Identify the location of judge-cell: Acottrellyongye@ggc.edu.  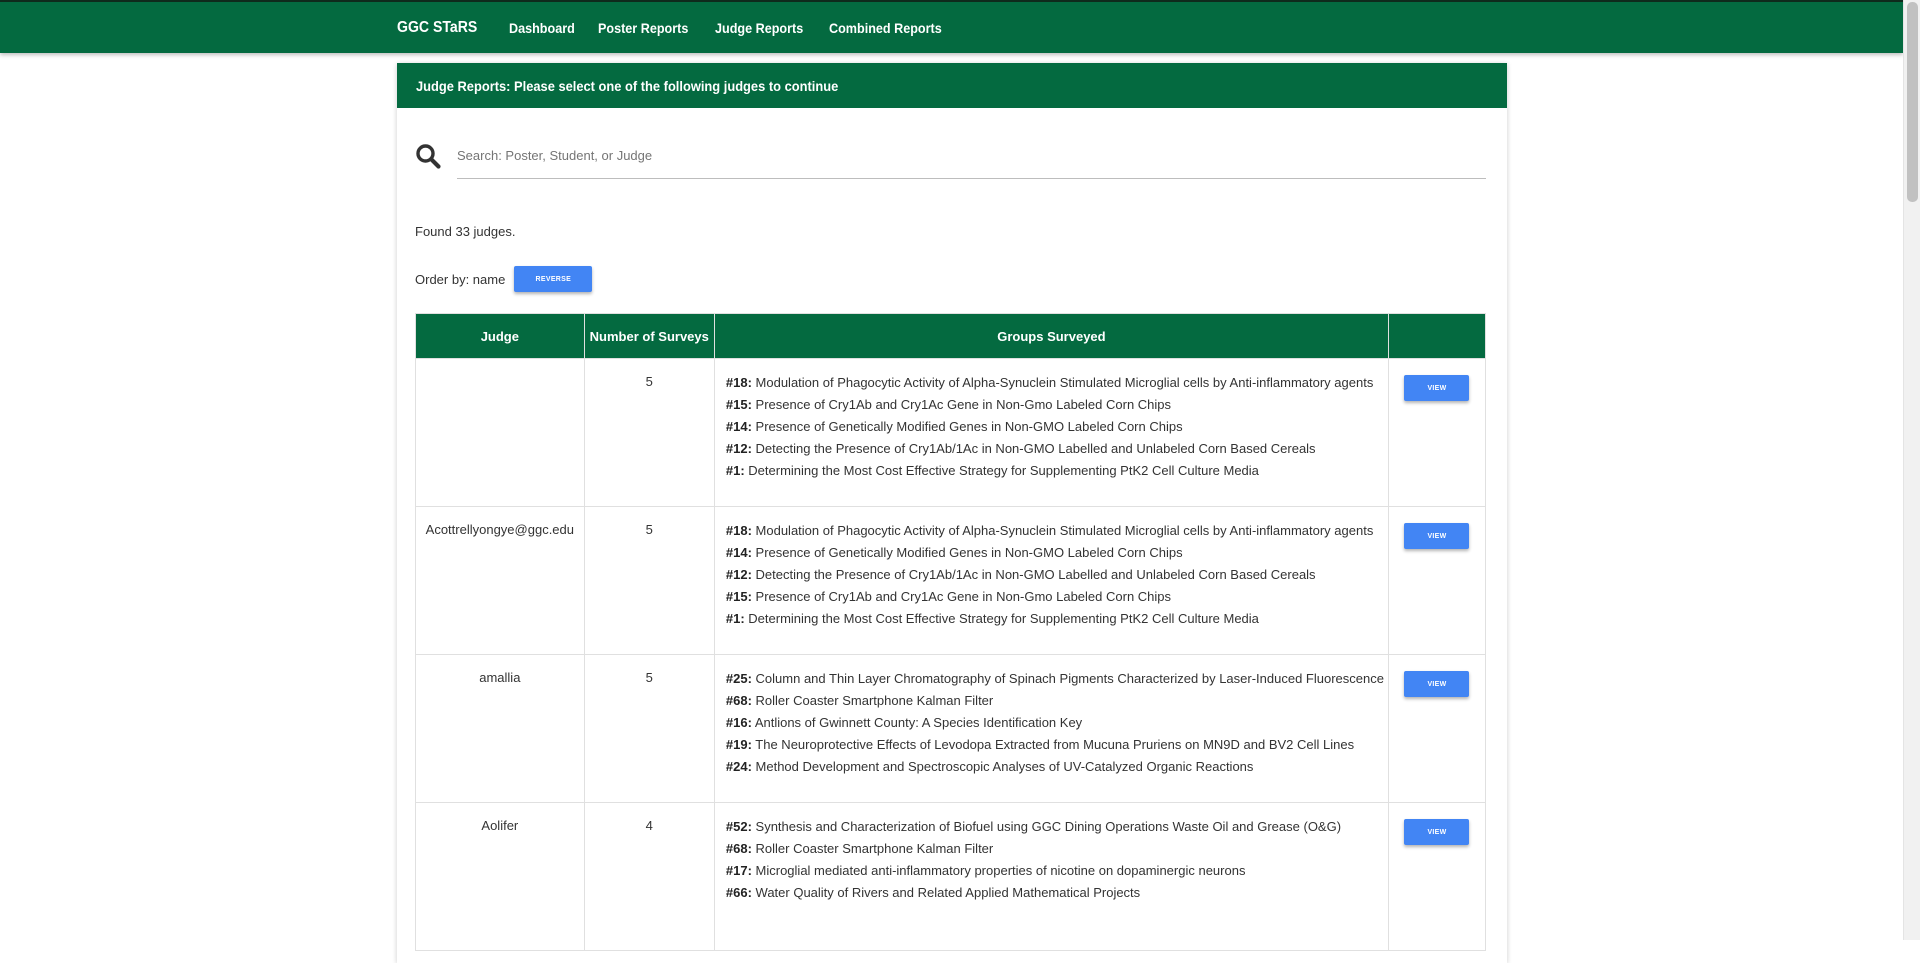
(500, 580).